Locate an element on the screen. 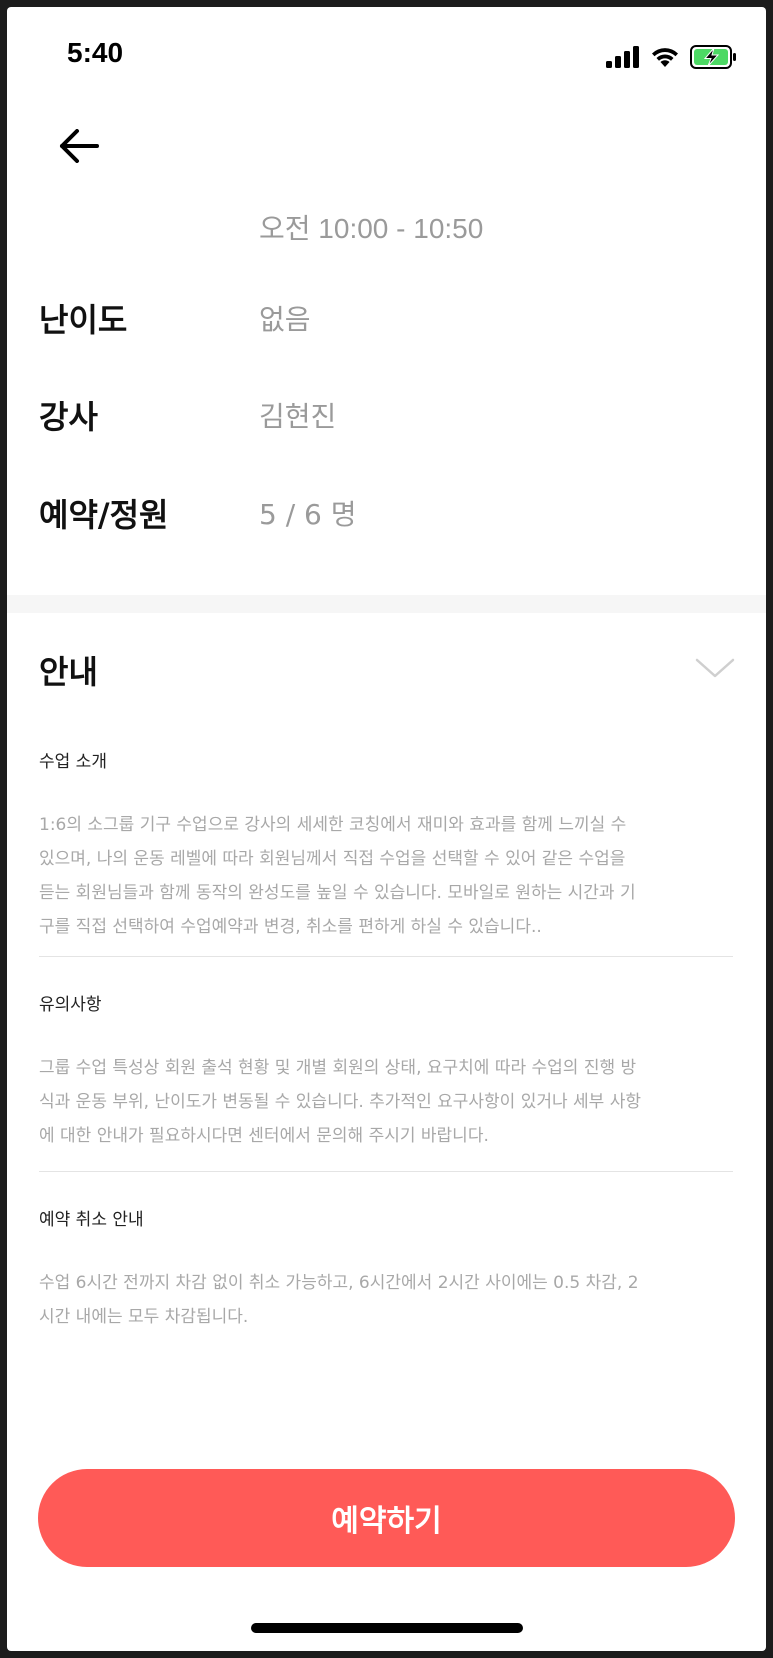 The width and height of the screenshot is (773, 1658). info-label: 난이도 is located at coordinates (83, 320).